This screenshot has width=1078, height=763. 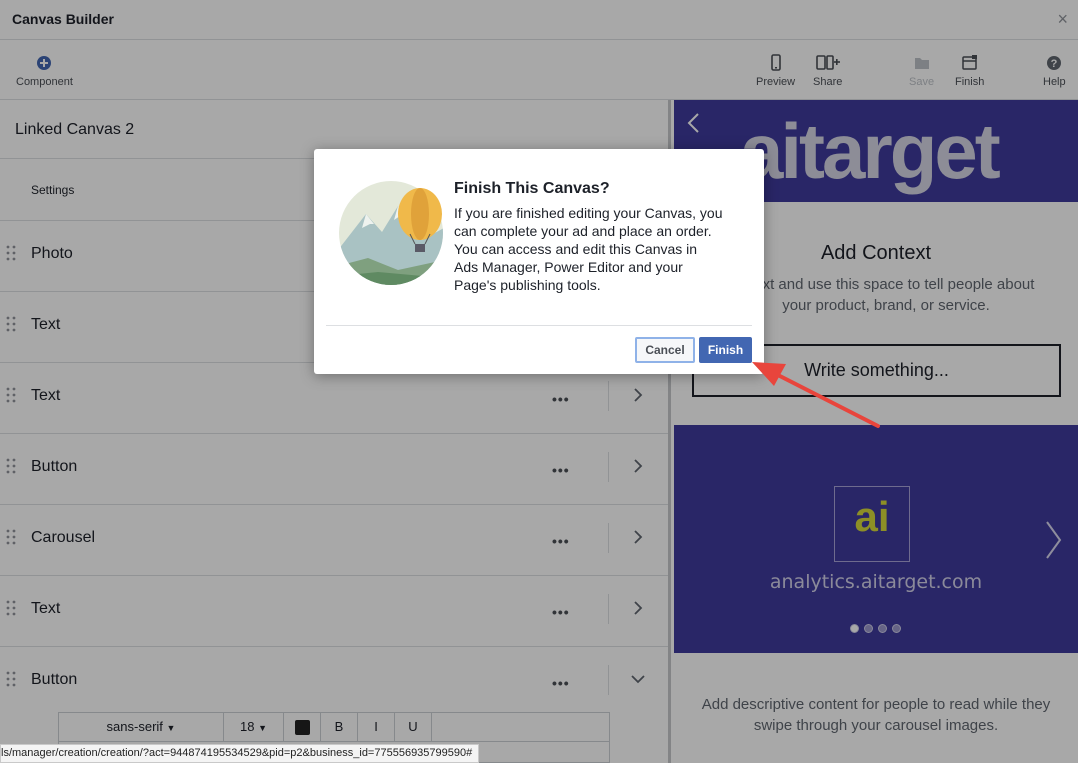 I want to click on hot-air-balloon-illustration, so click(x=391, y=233).